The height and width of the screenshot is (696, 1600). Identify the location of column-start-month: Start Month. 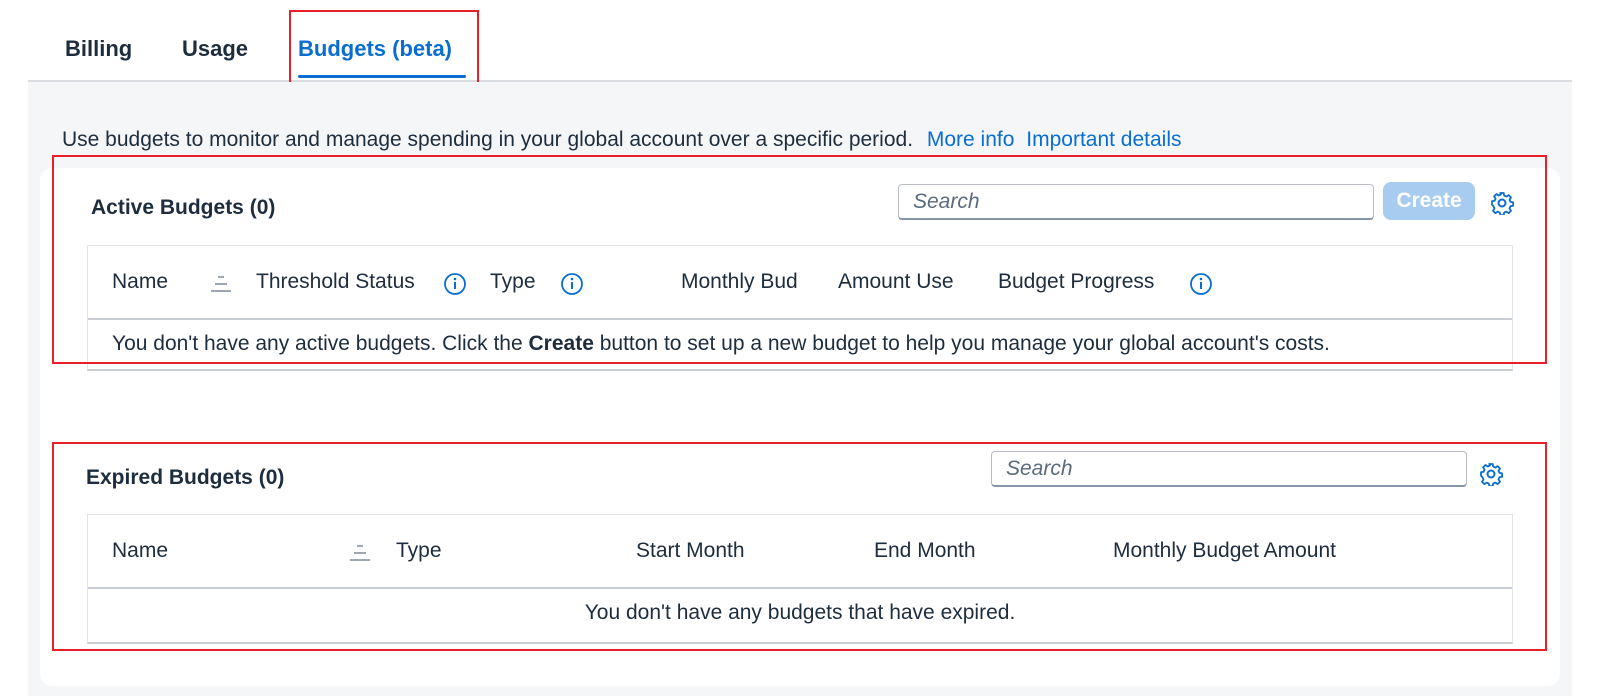
(690, 551).